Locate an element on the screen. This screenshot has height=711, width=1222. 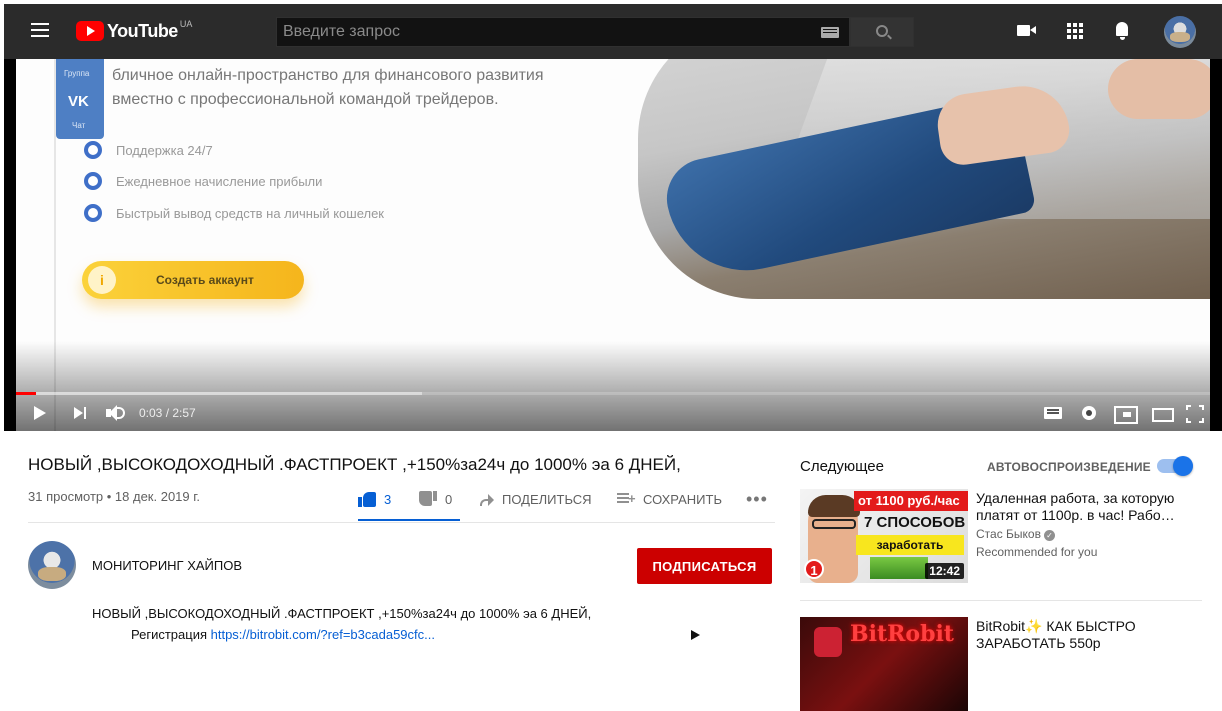
video-duration: 12:42 is located at coordinates (944, 571).